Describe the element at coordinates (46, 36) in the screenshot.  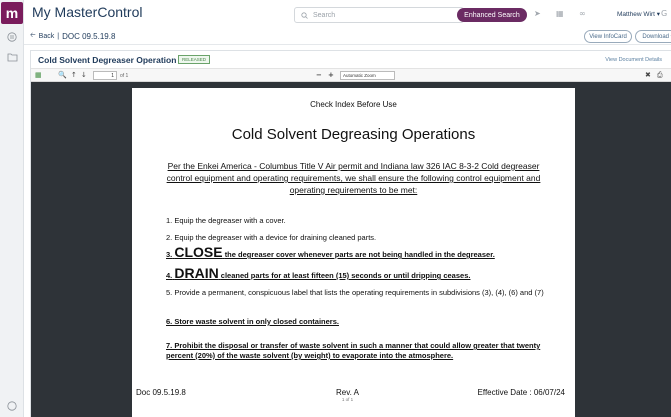
I see `back-label: Back` at that location.